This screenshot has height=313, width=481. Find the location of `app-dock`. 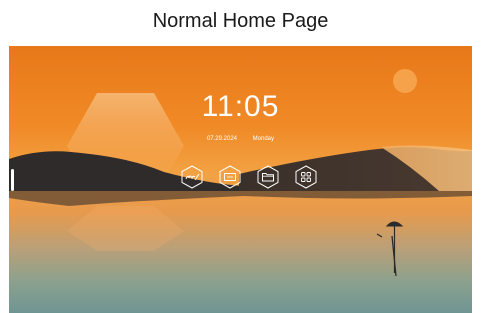

app-dock is located at coordinates (255, 178).